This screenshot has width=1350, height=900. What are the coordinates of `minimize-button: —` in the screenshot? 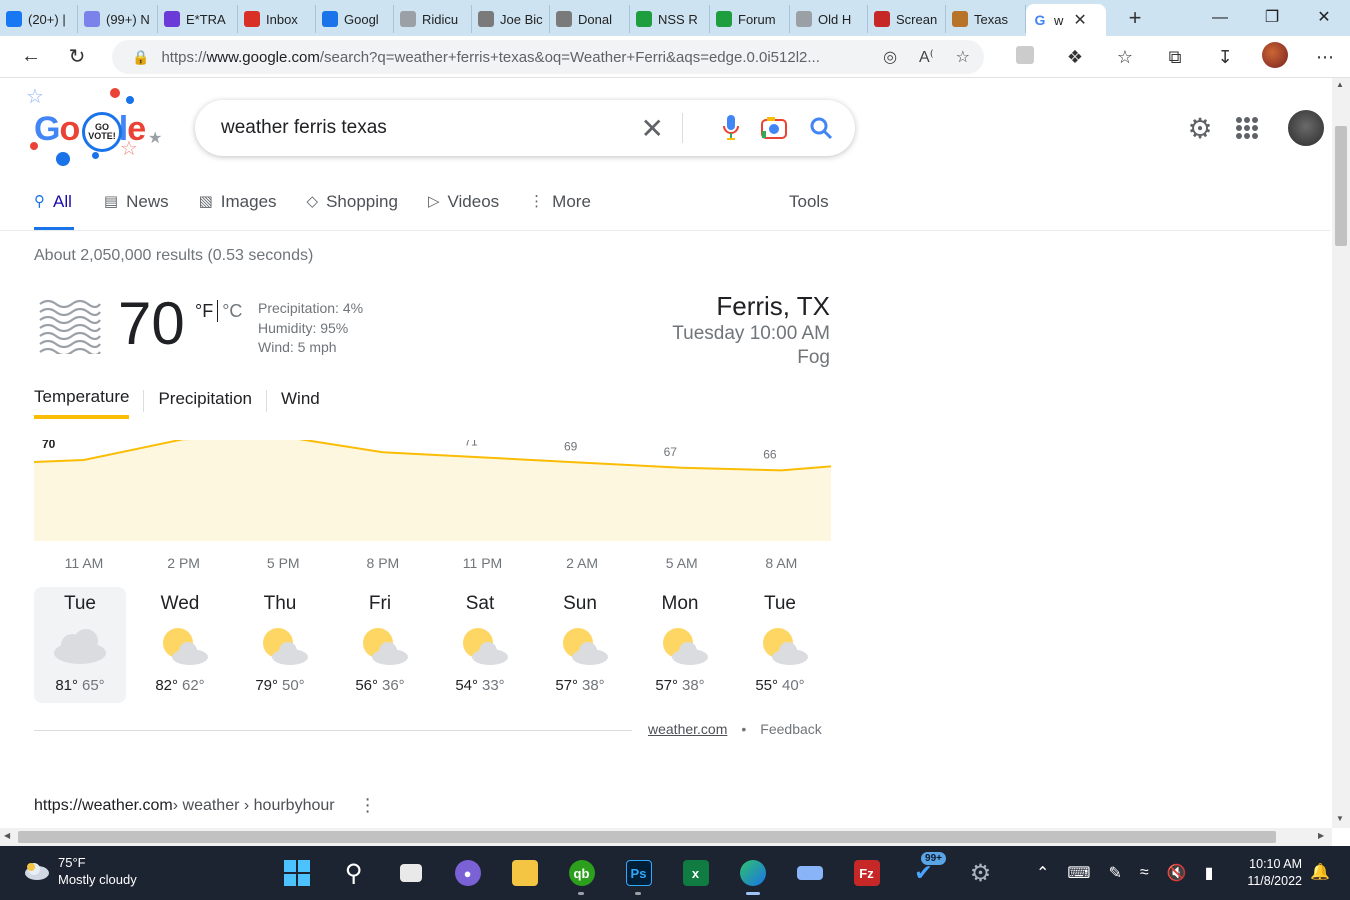 It's located at (1220, 18).